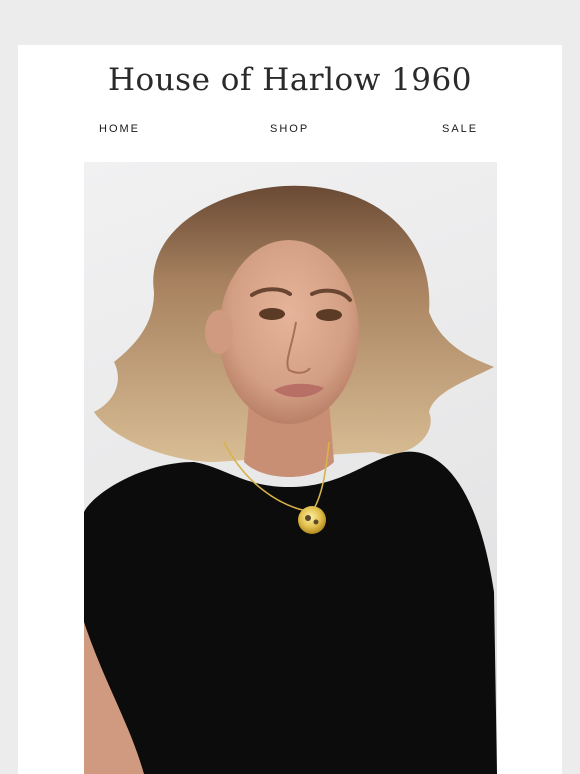 The height and width of the screenshot is (774, 580). I want to click on nav-sale-link: SALE, so click(460, 129).